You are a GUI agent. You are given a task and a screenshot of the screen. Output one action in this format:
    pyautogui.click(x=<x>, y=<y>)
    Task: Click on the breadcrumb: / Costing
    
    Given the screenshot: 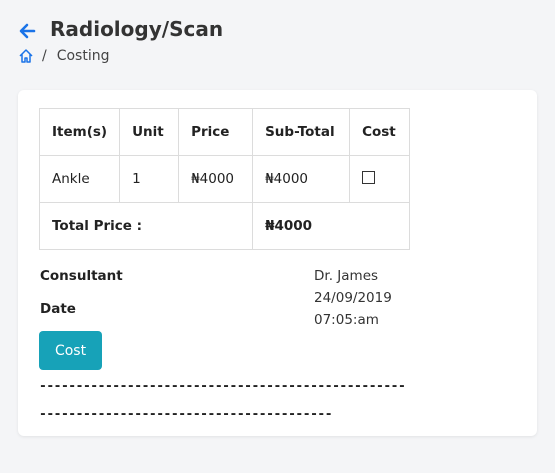 What is the action you would take?
    pyautogui.click(x=64, y=56)
    